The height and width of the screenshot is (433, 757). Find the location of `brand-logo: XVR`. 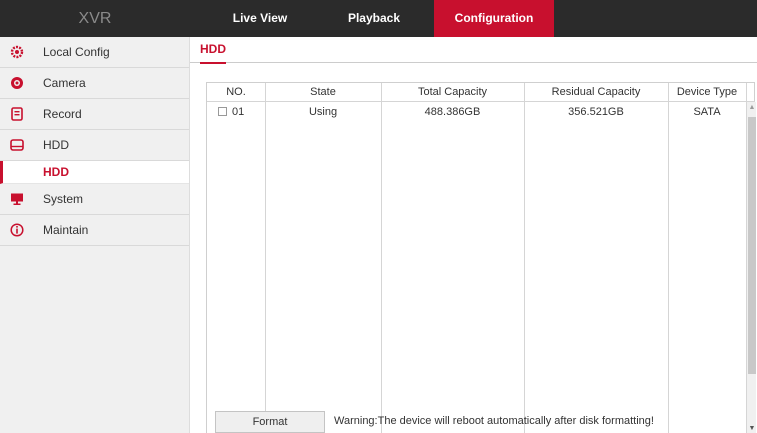

brand-logo: XVR is located at coordinates (95, 18).